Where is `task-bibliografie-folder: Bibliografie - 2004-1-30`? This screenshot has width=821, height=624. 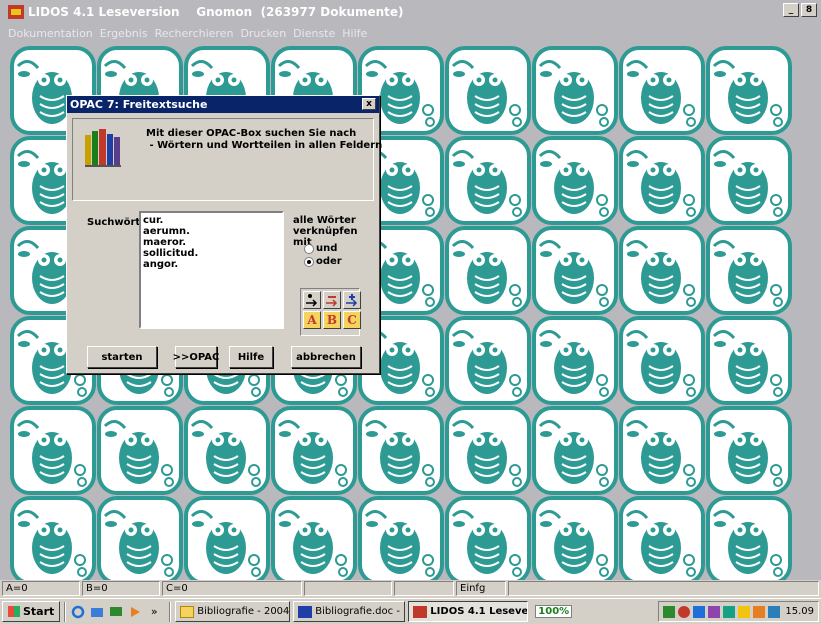
task-bibliografie-folder: Bibliografie - 2004-1-30 is located at coordinates (233, 611).